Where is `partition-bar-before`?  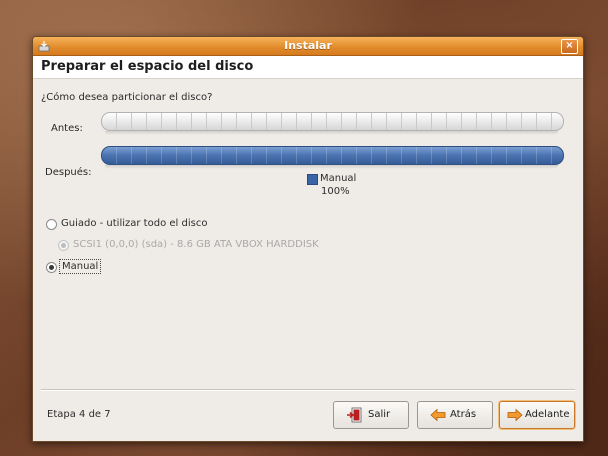
partition-bar-before is located at coordinates (332, 121).